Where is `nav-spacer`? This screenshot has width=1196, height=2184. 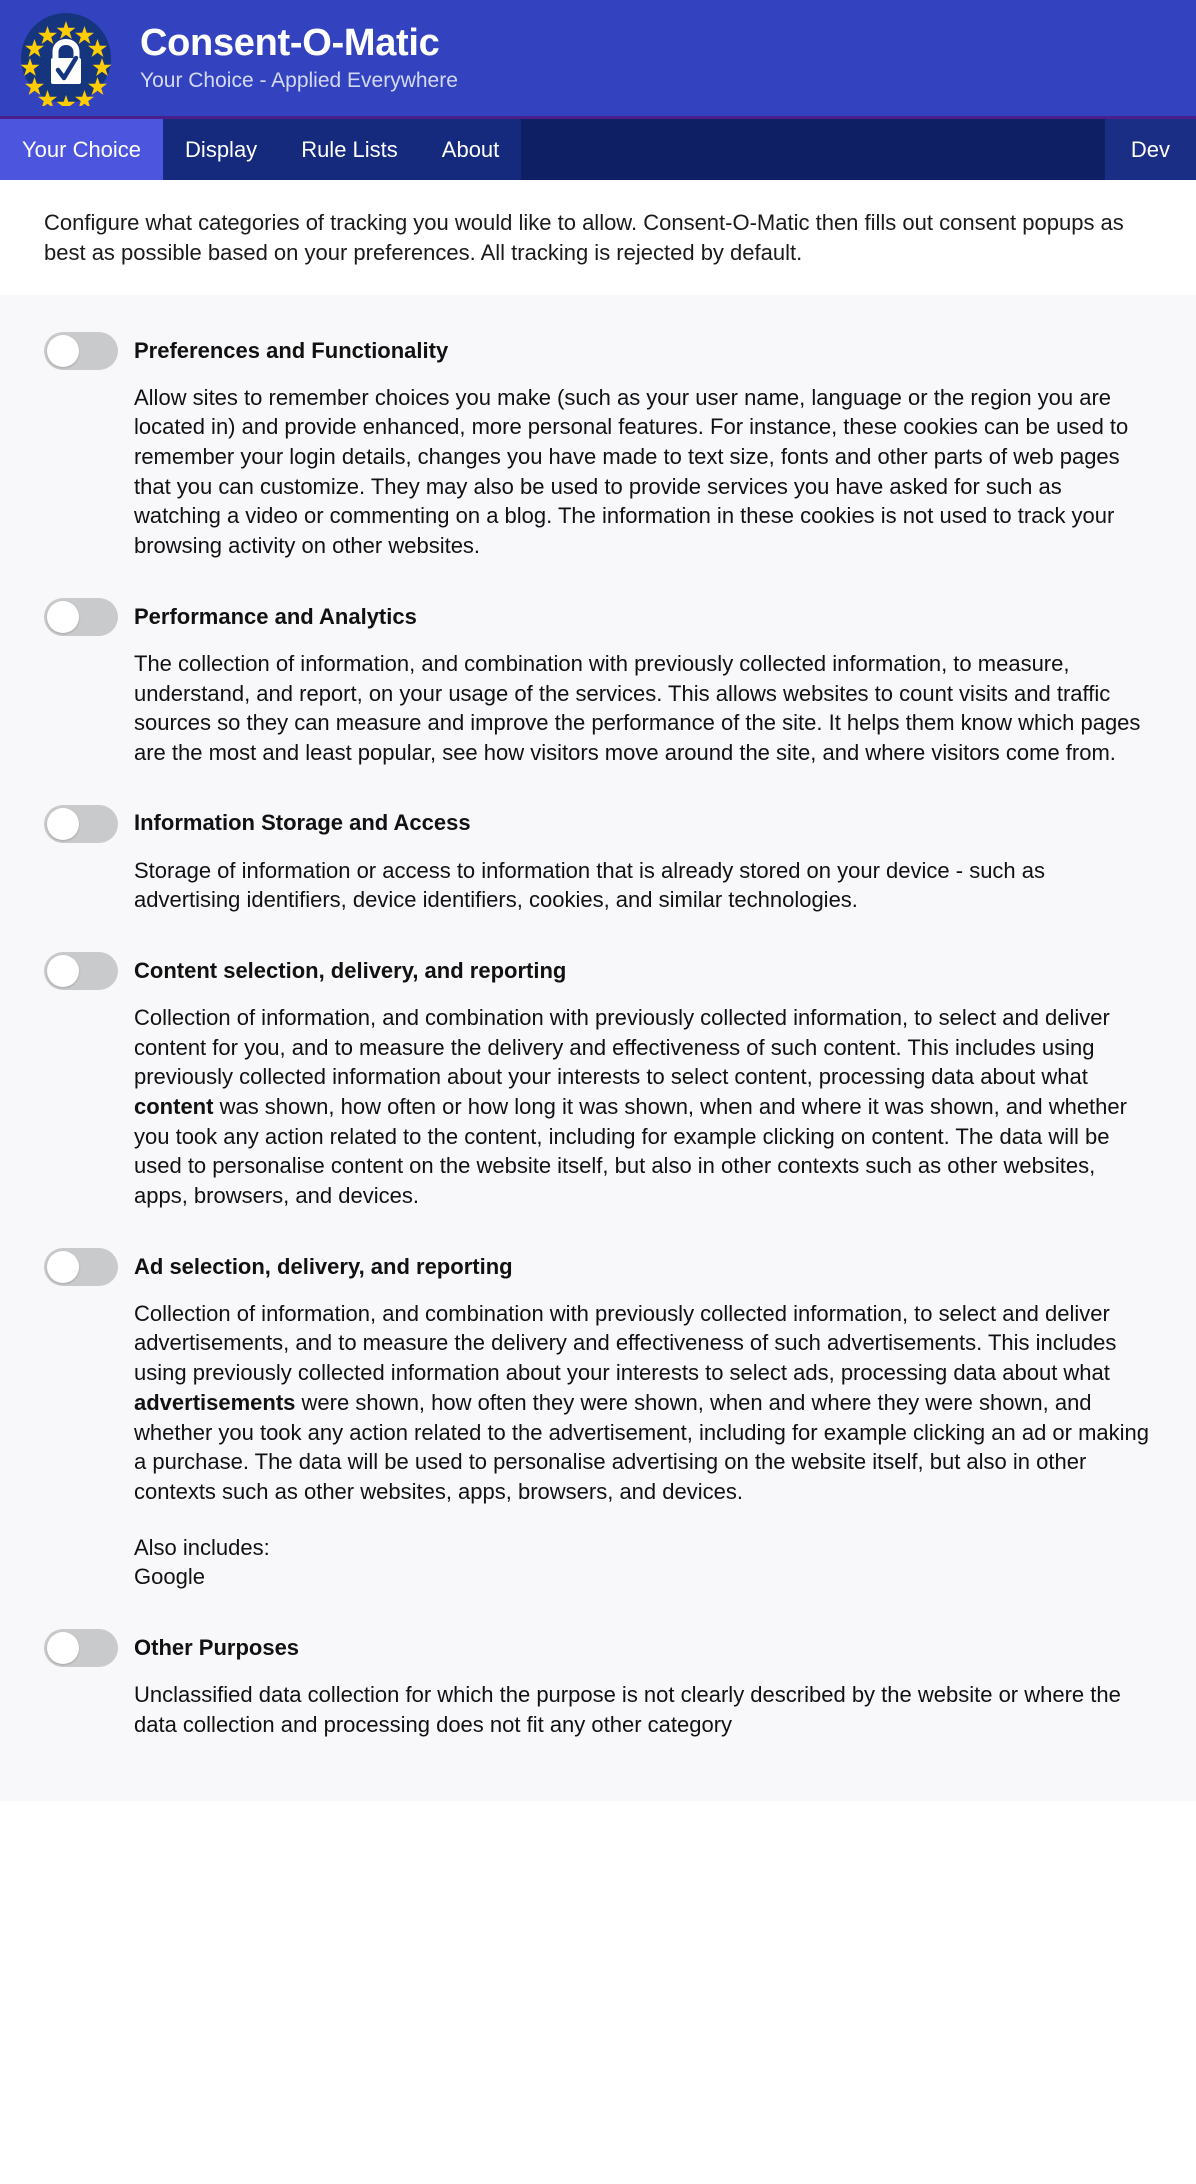 nav-spacer is located at coordinates (813, 149).